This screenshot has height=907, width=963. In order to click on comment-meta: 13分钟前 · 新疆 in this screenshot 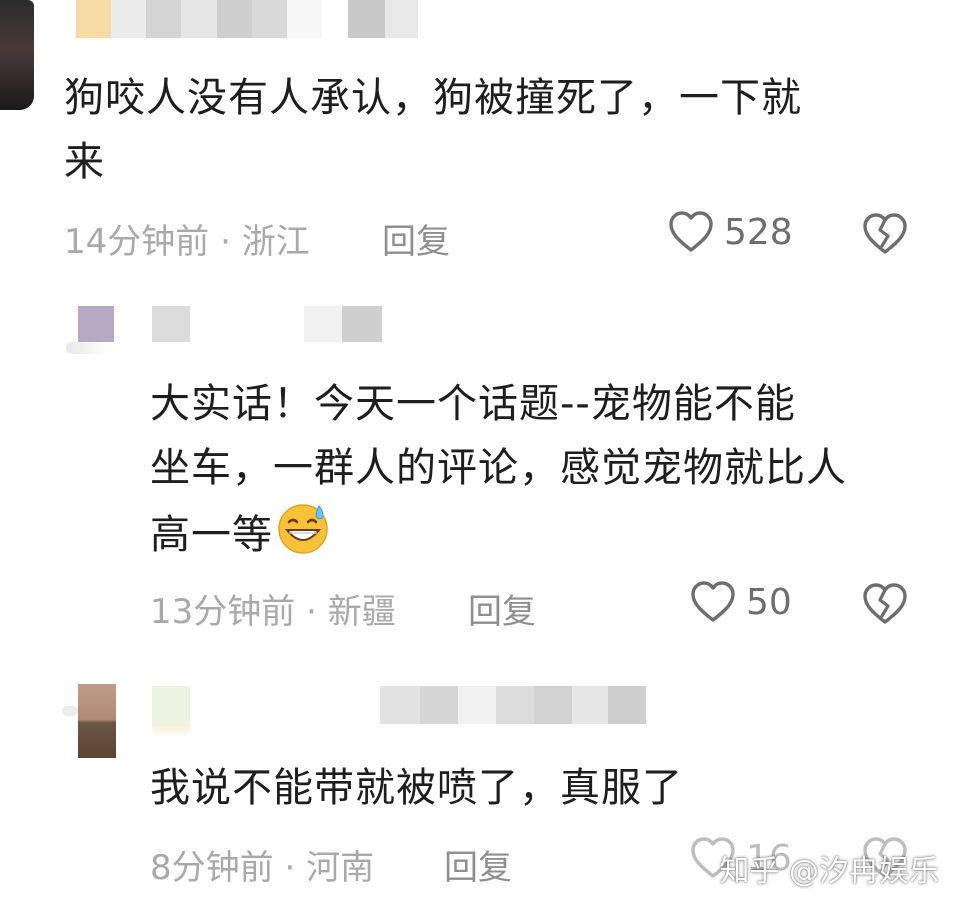, I will do `click(273, 608)`.